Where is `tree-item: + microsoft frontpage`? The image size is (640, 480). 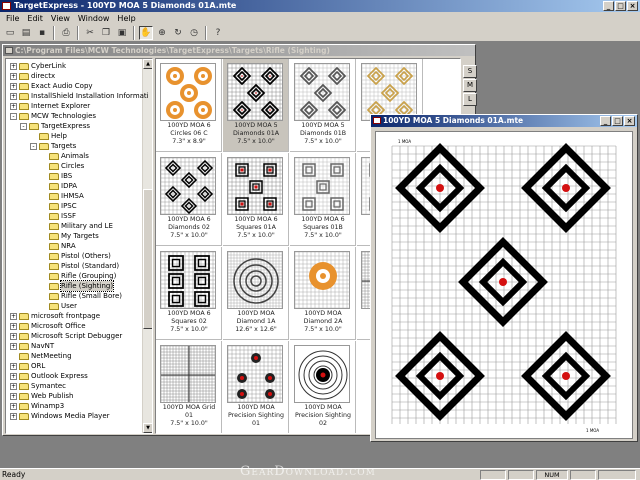
tree-item: + microsoft frontpage is located at coordinates (55, 316).